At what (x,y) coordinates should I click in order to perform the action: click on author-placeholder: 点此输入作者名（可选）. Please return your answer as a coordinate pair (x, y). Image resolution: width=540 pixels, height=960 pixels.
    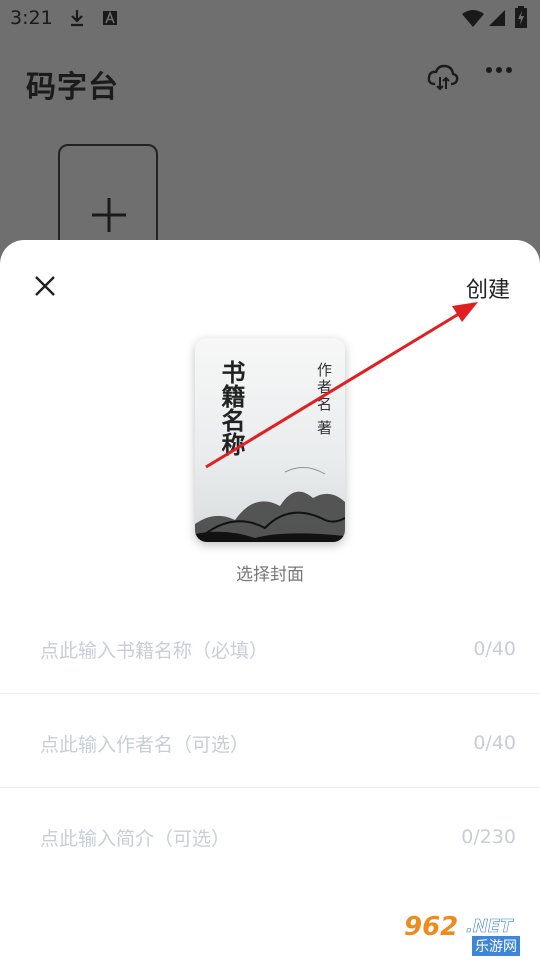
    Looking at the image, I should click on (145, 745).